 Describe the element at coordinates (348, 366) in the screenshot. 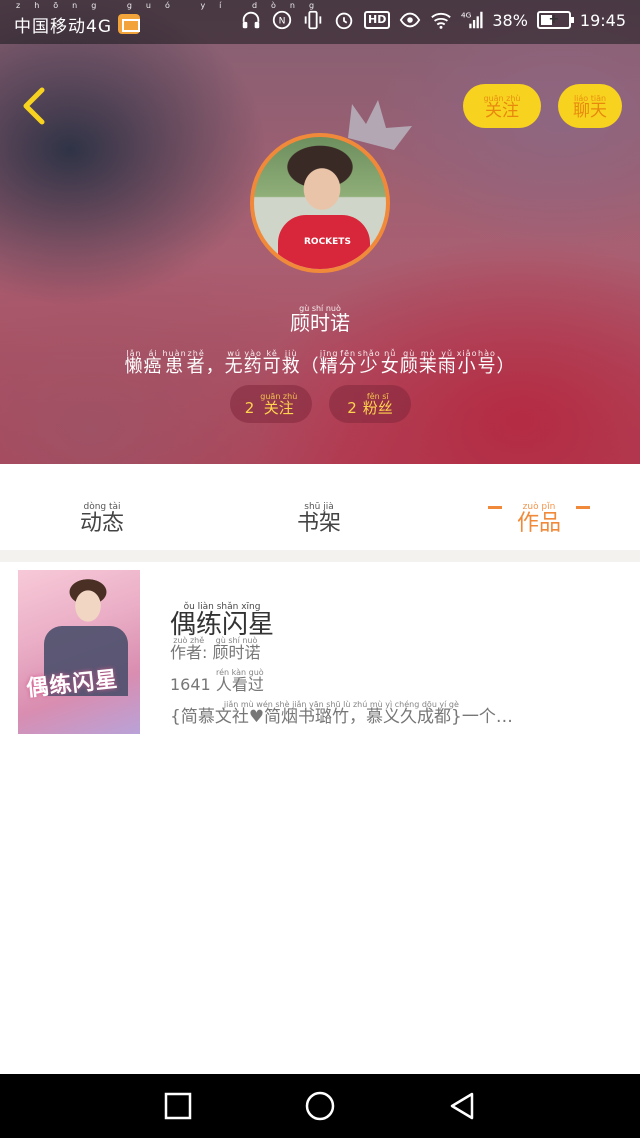

I see `bio-char-text: 分` at that location.